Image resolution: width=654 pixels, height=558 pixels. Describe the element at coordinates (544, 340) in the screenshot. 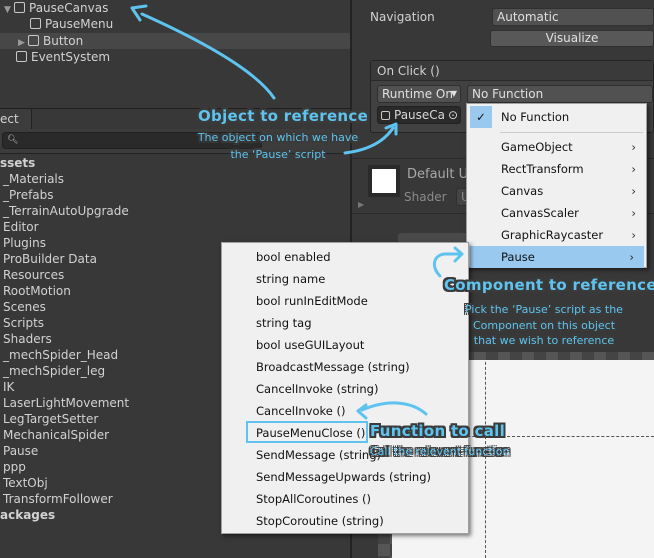

I see `annotation-component-sub: that we wish to reference` at that location.